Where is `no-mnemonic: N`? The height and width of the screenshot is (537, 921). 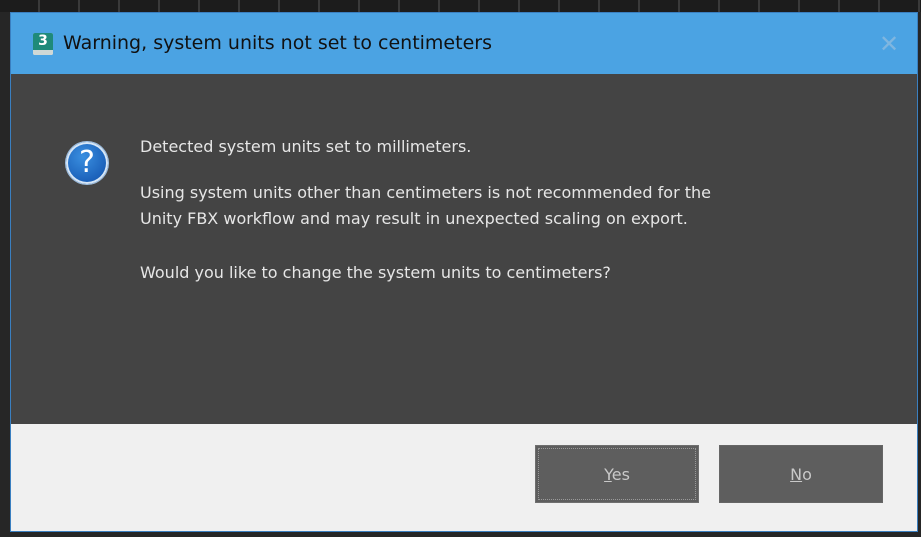
no-mnemonic: N is located at coordinates (796, 474).